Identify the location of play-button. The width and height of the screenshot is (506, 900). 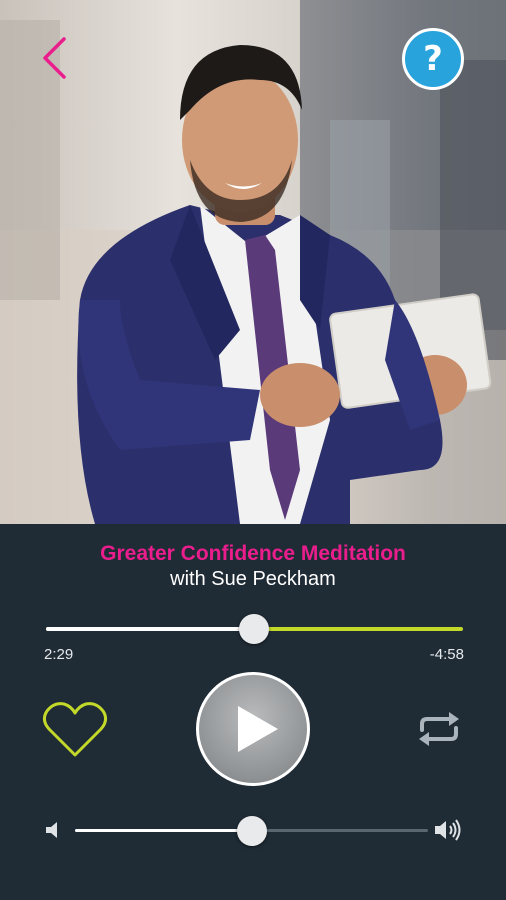
(253, 729).